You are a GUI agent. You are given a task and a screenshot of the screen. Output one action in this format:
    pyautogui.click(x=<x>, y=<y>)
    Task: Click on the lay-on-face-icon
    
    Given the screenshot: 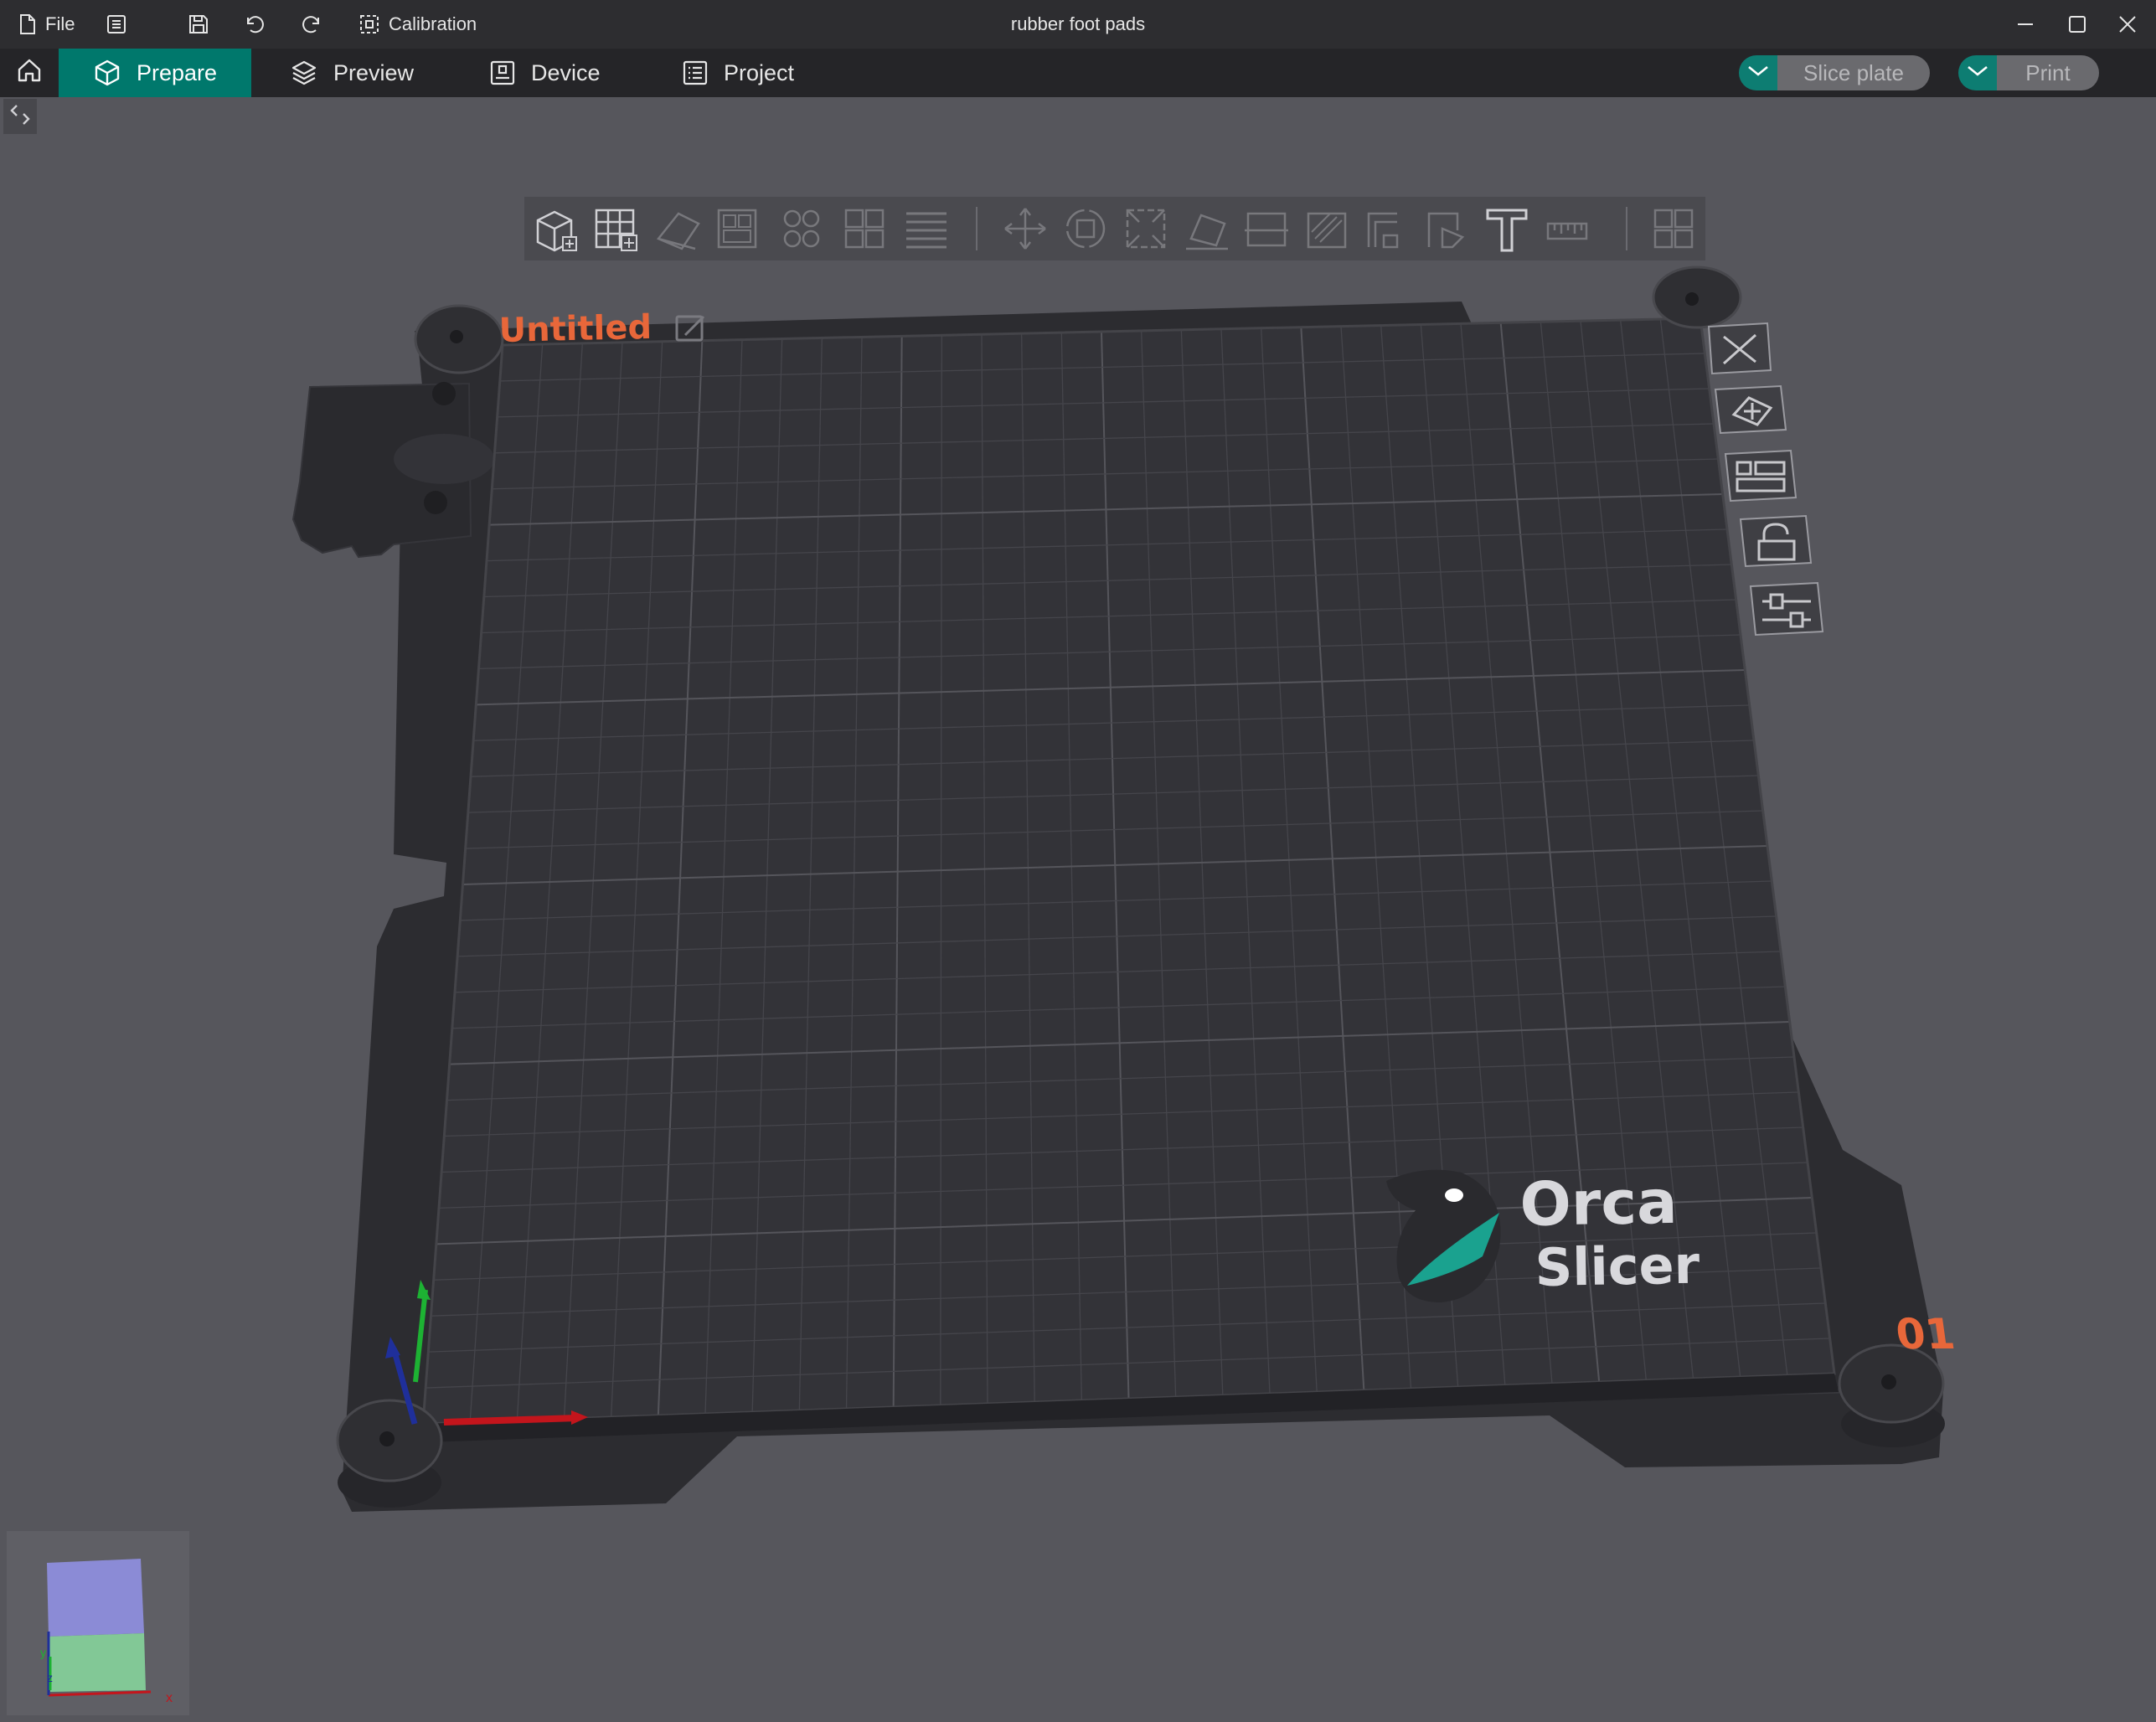 What is the action you would take?
    pyautogui.click(x=1207, y=232)
    